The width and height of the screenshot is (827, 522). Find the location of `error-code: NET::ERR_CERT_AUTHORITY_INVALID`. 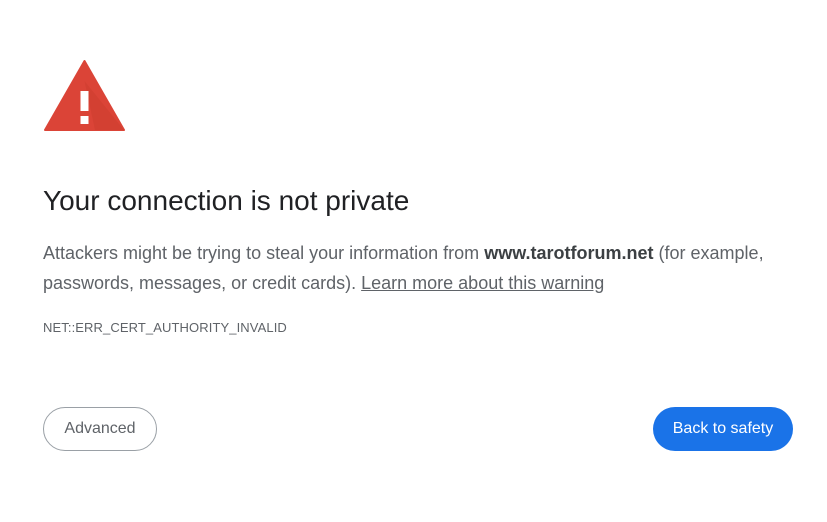

error-code: NET::ERR_CERT_AUTHORITY_INVALID is located at coordinates (165, 327).